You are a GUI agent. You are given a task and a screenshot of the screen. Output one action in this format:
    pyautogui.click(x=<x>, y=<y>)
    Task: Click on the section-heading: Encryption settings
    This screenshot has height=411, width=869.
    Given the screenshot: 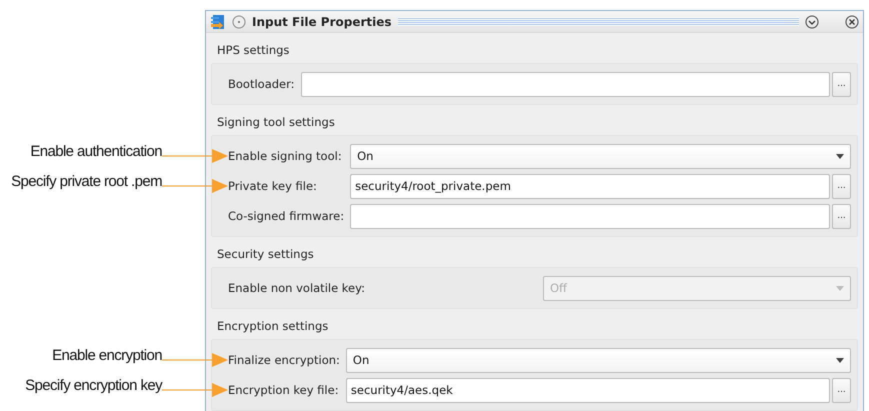 What is the action you would take?
    pyautogui.click(x=273, y=326)
    